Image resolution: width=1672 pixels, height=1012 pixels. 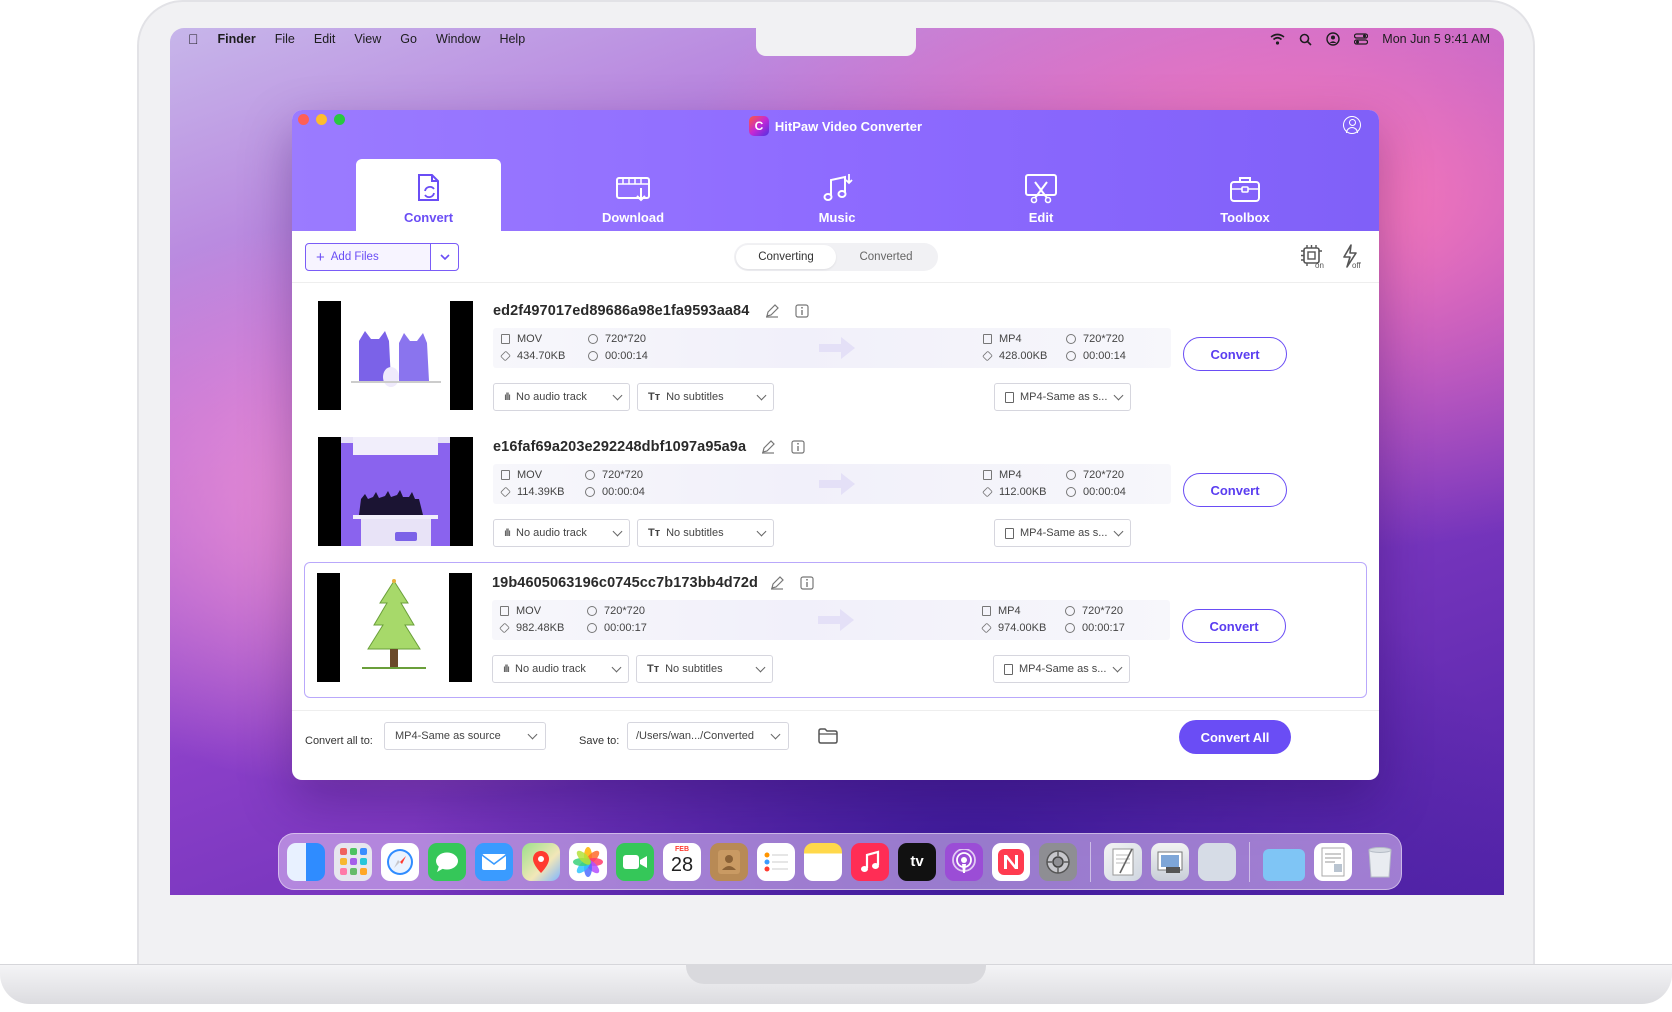 What do you see at coordinates (367, 39) in the screenshot?
I see `menu-view: View` at bounding box center [367, 39].